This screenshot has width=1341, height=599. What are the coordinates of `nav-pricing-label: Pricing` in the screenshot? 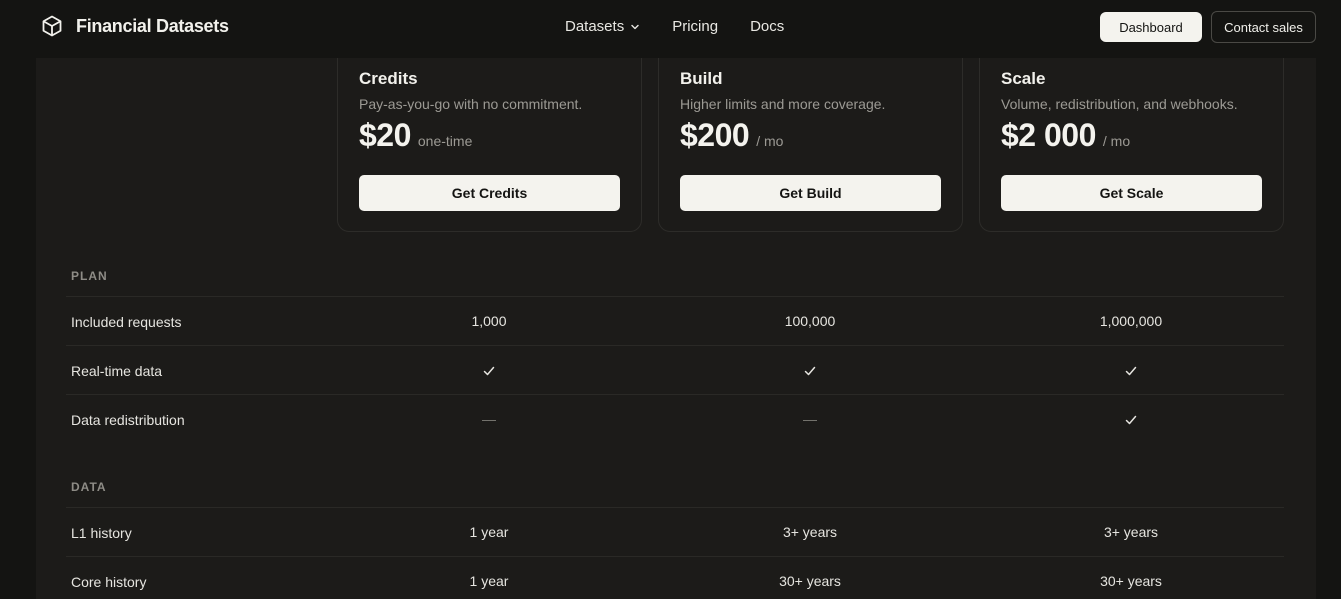 It's located at (695, 26).